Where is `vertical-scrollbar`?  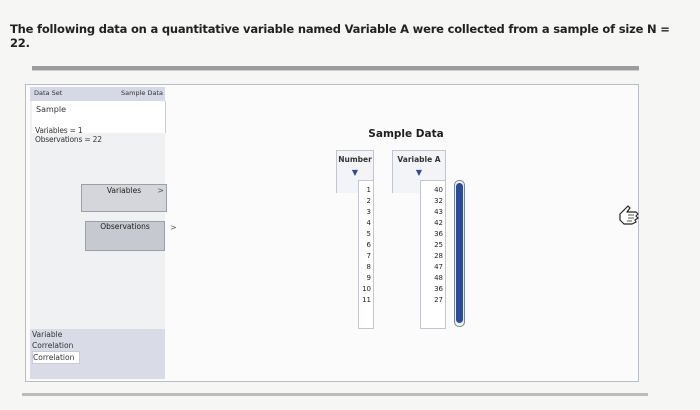 vertical-scrollbar is located at coordinates (459, 253).